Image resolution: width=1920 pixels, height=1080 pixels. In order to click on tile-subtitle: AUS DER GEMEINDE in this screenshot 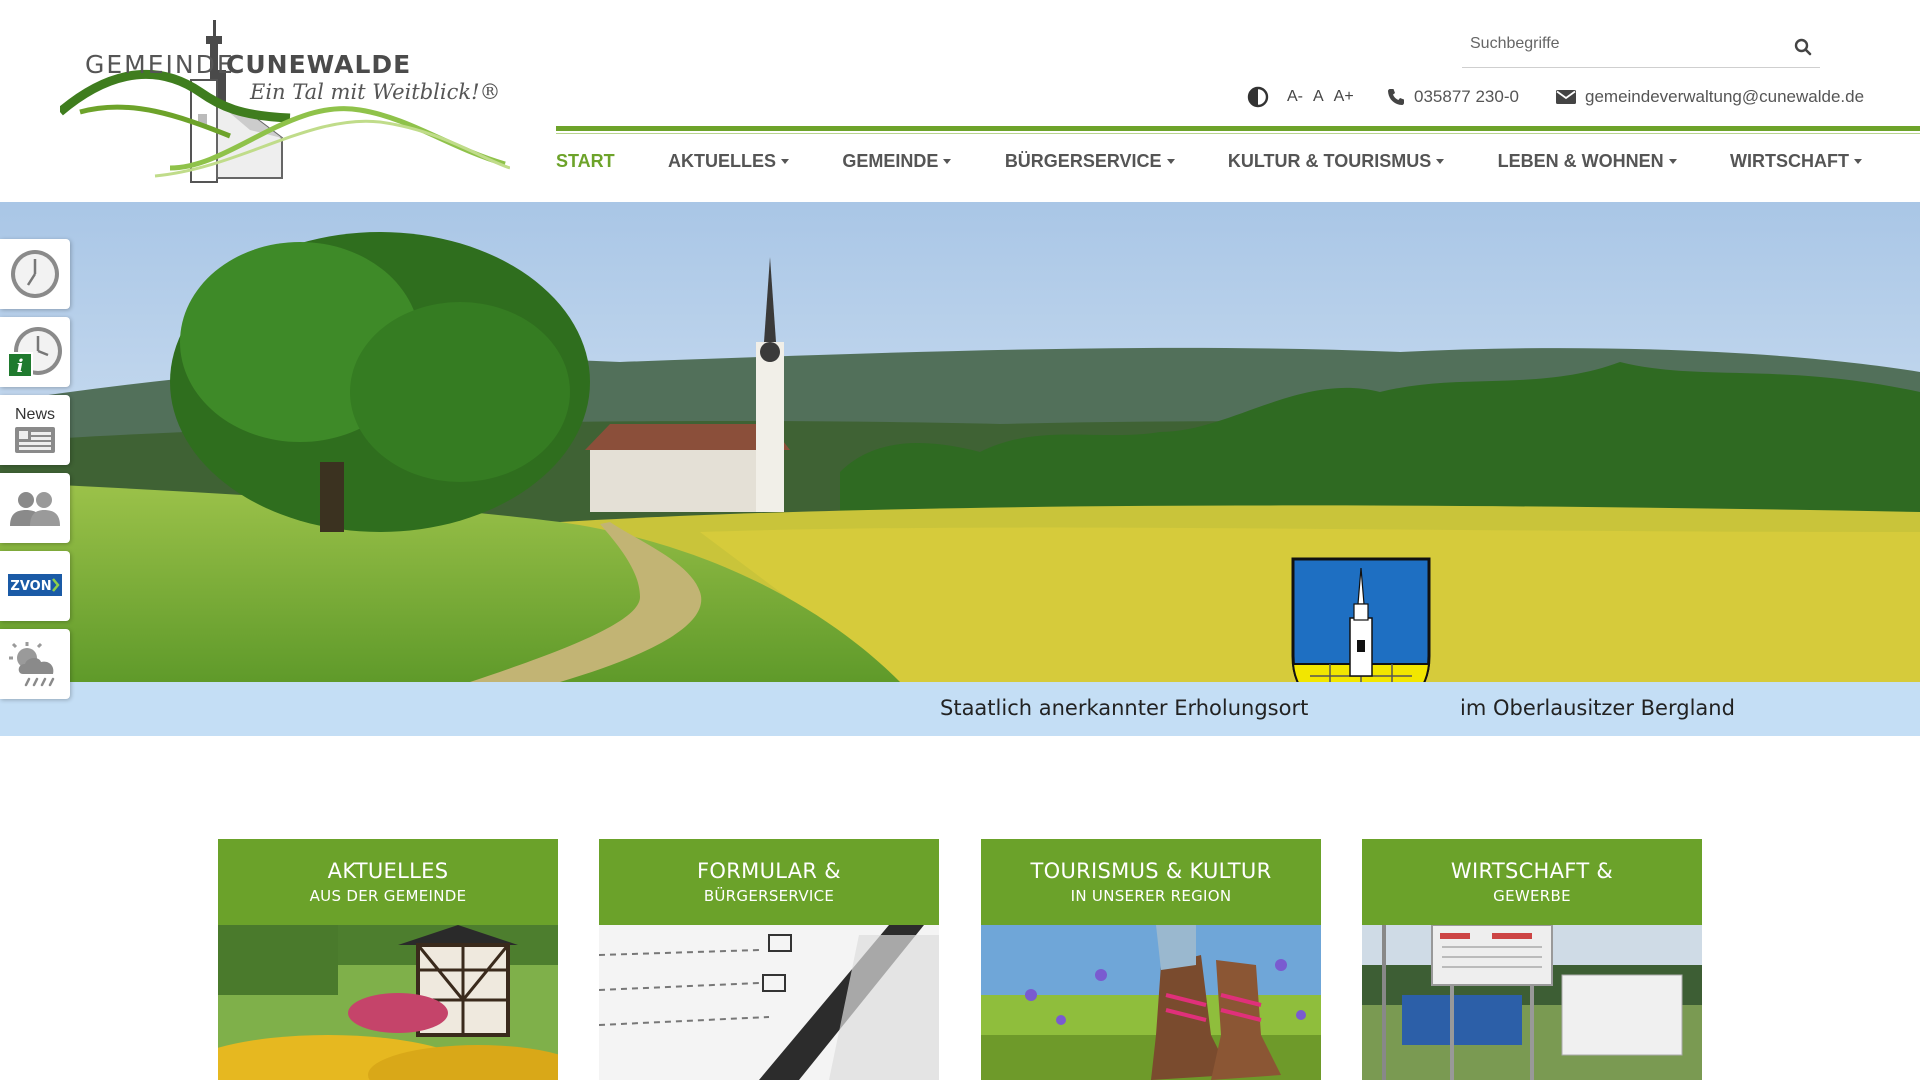, I will do `click(388, 896)`.